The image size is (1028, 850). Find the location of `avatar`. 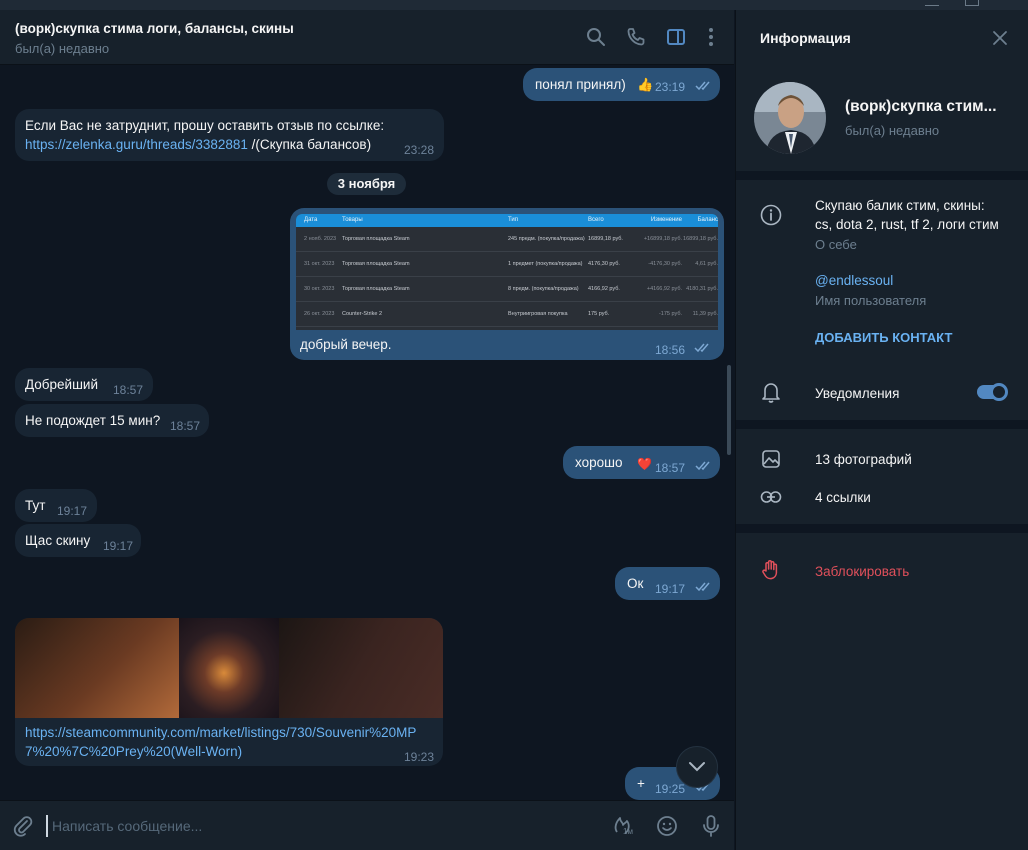

avatar is located at coordinates (790, 118).